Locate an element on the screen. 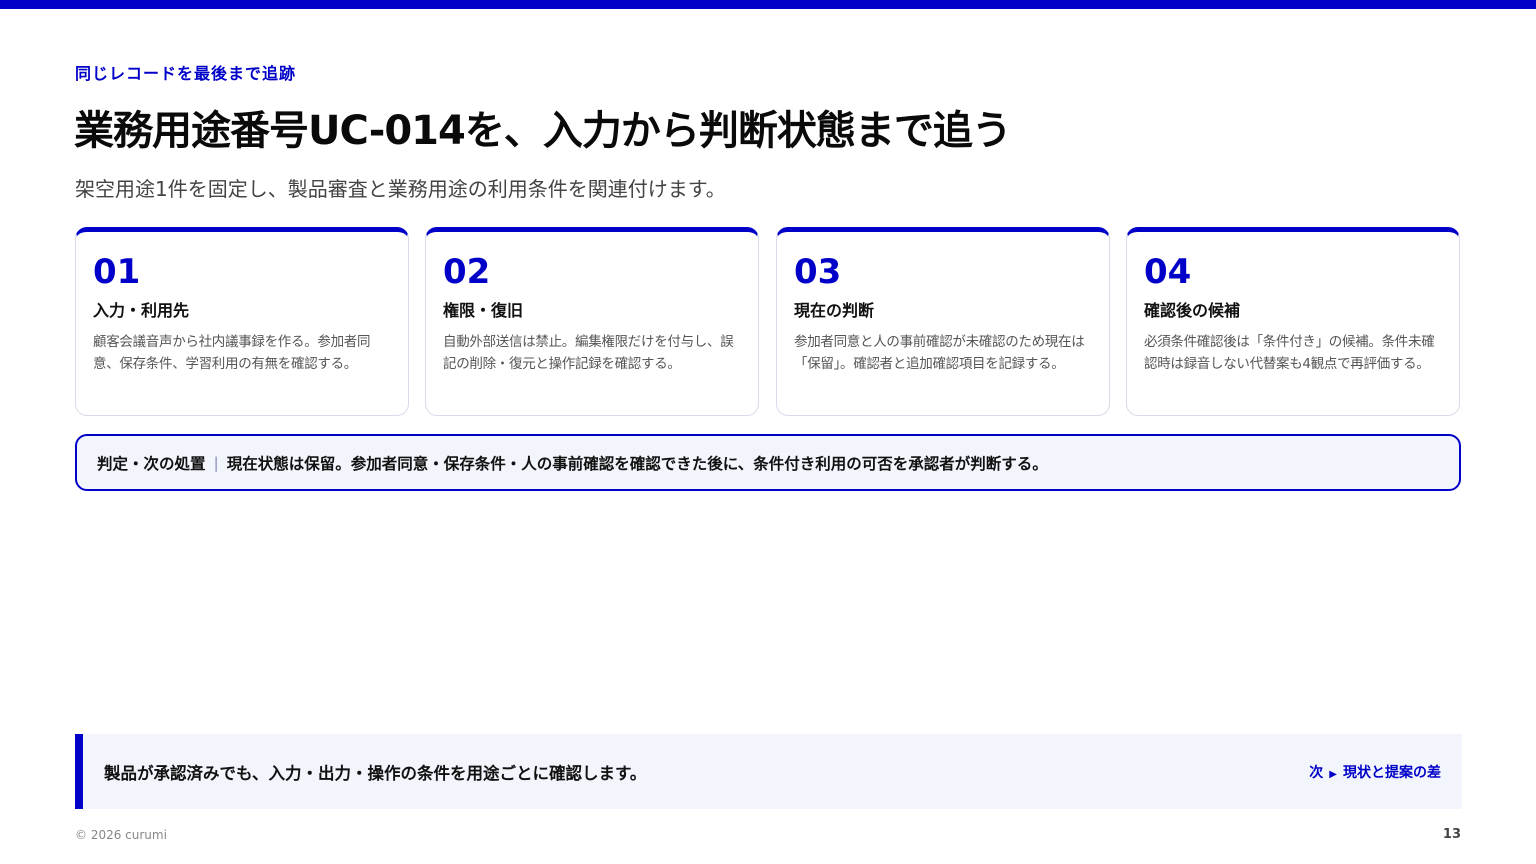 The image size is (1536, 864). top-accent-bar is located at coordinates (768, 4).